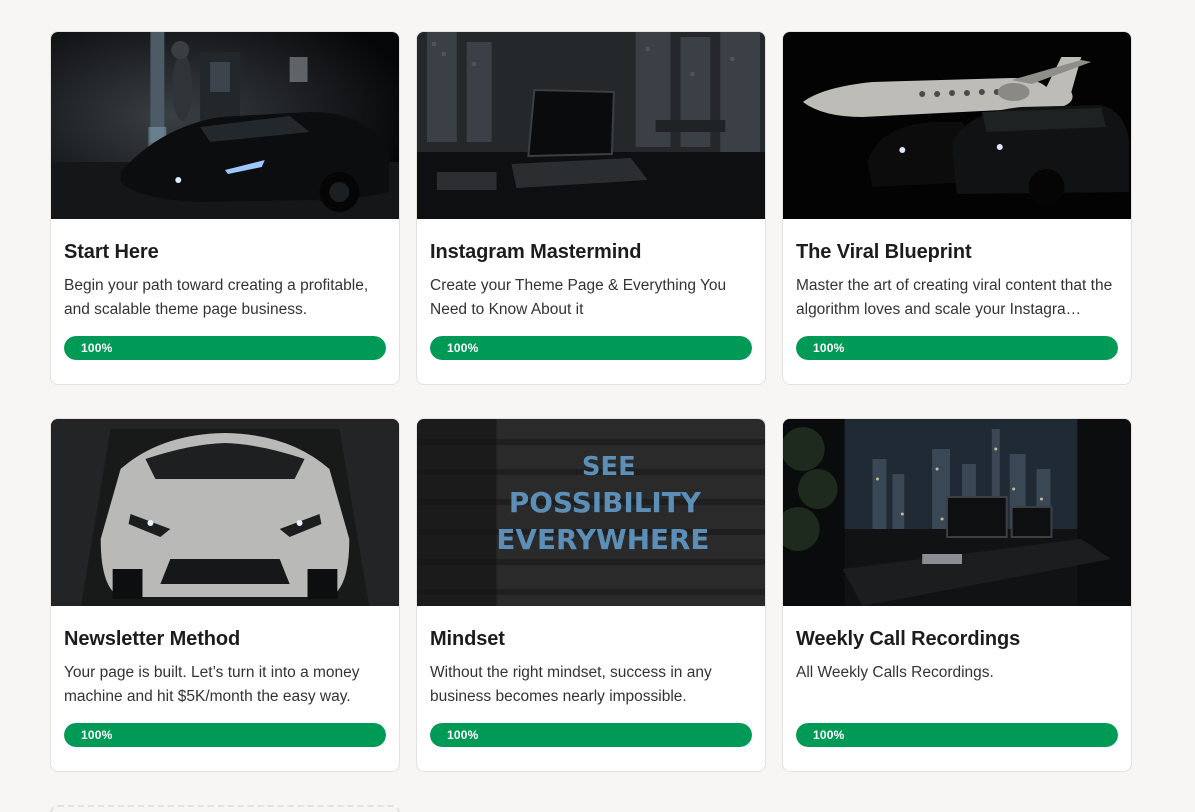  Describe the element at coordinates (225, 808) in the screenshot. I see `add-course-placeholder` at that location.